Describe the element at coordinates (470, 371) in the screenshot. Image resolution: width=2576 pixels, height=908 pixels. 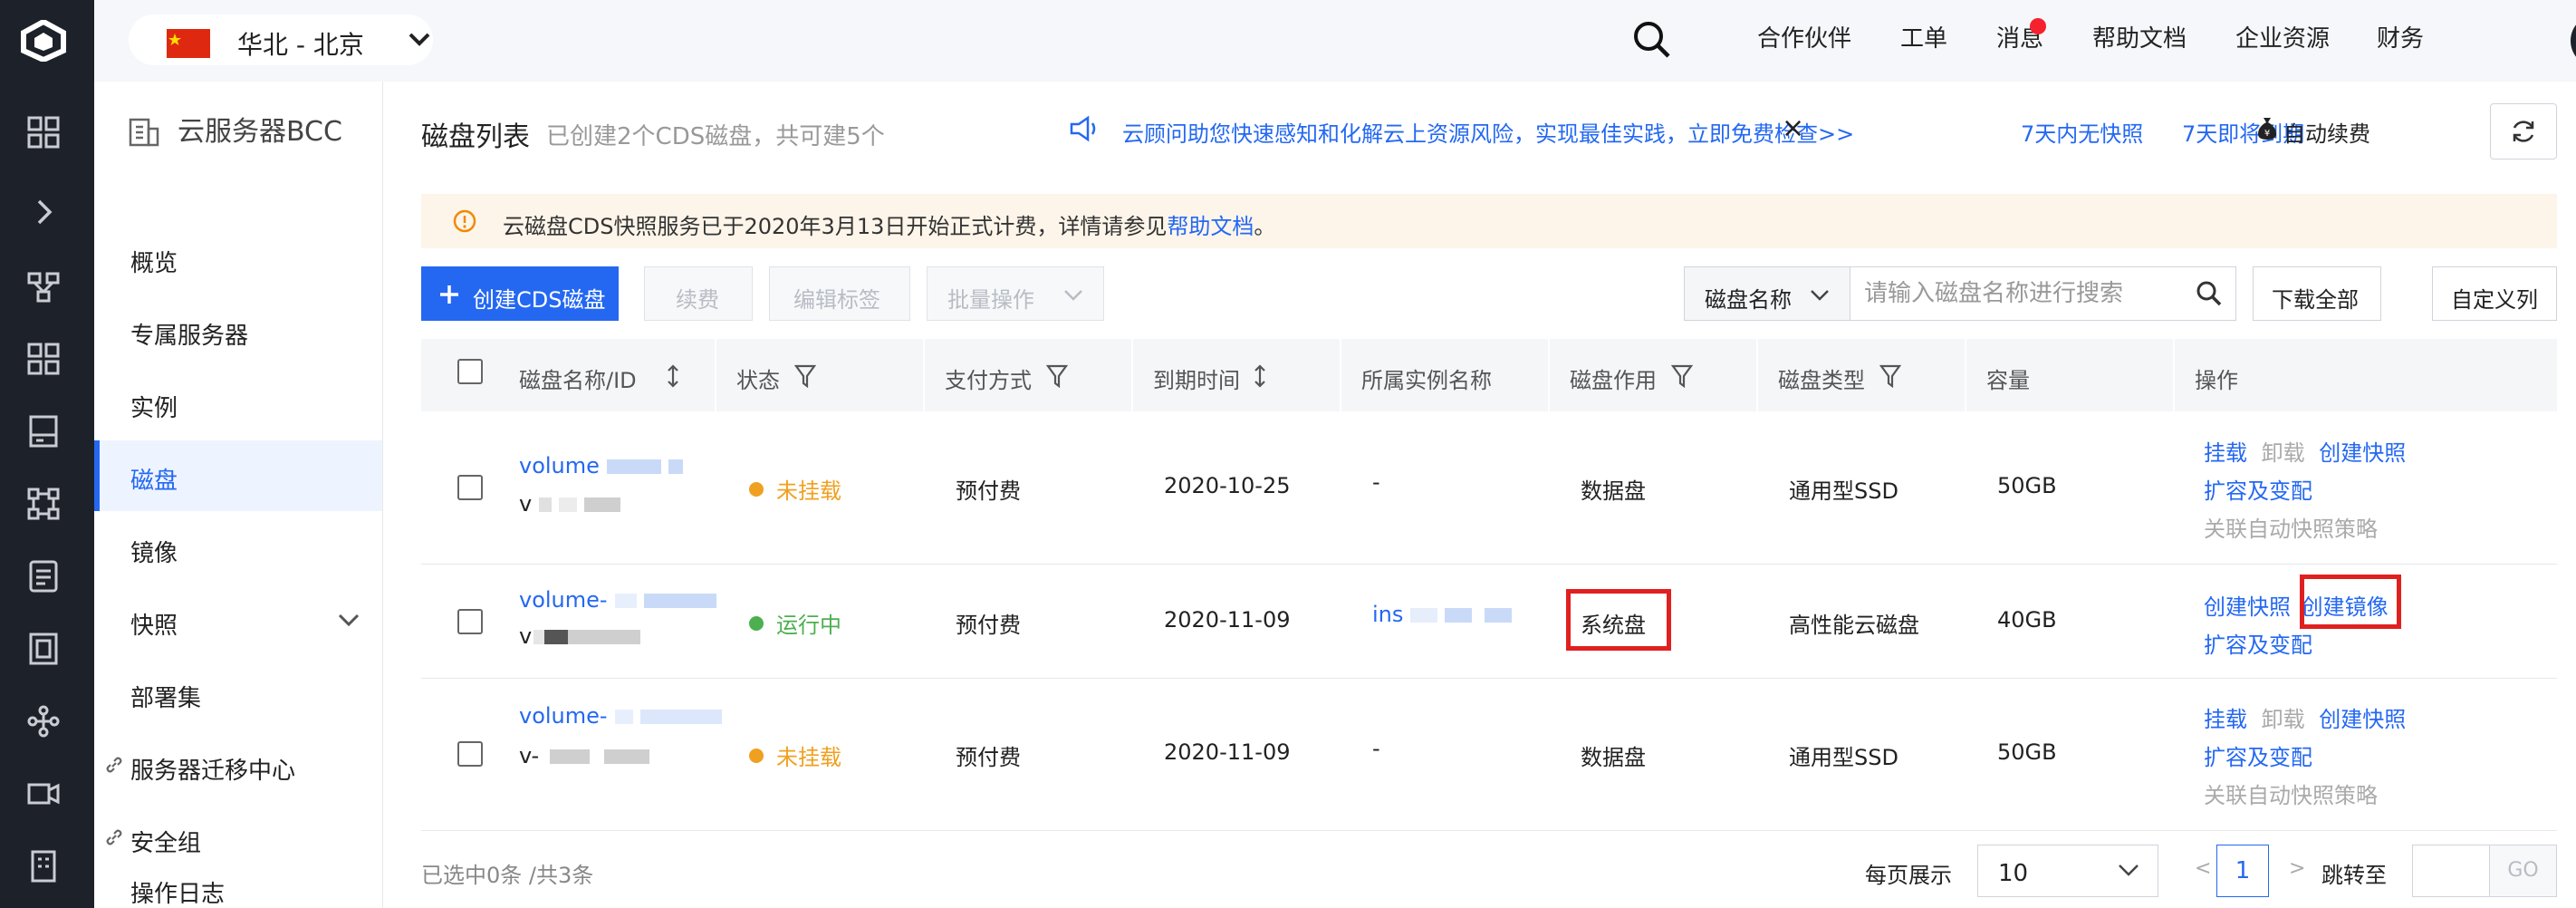
I see `select-all-checkbox` at that location.